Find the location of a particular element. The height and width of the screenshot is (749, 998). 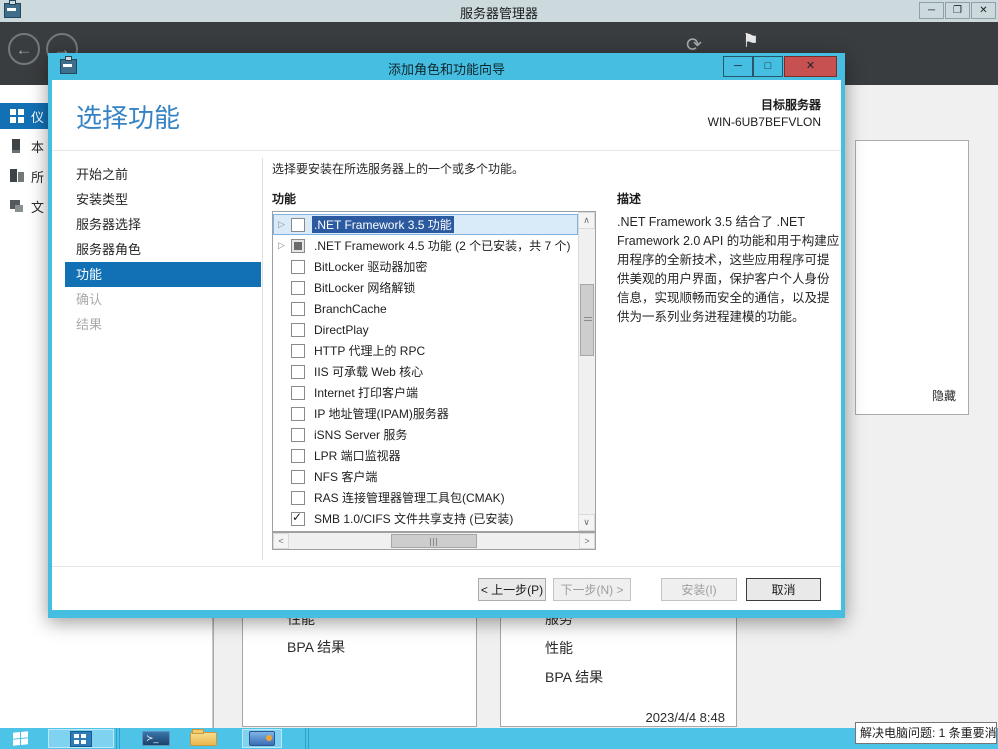

tile-timestamp: 2023/4/4 8:48 is located at coordinates (685, 717).